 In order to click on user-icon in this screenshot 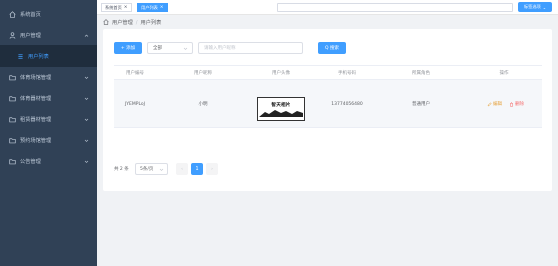, I will do `click(12, 35)`.